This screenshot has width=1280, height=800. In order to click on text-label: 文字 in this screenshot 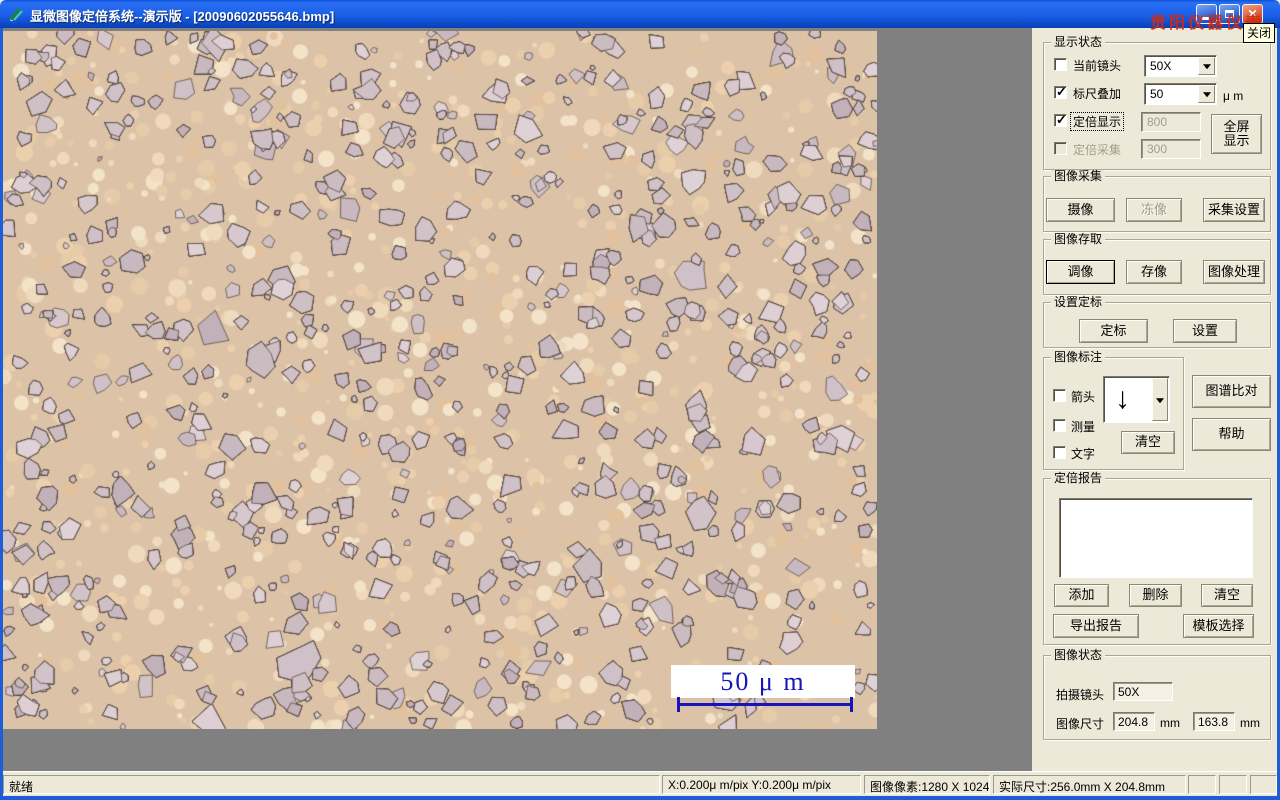, I will do `click(1083, 454)`.